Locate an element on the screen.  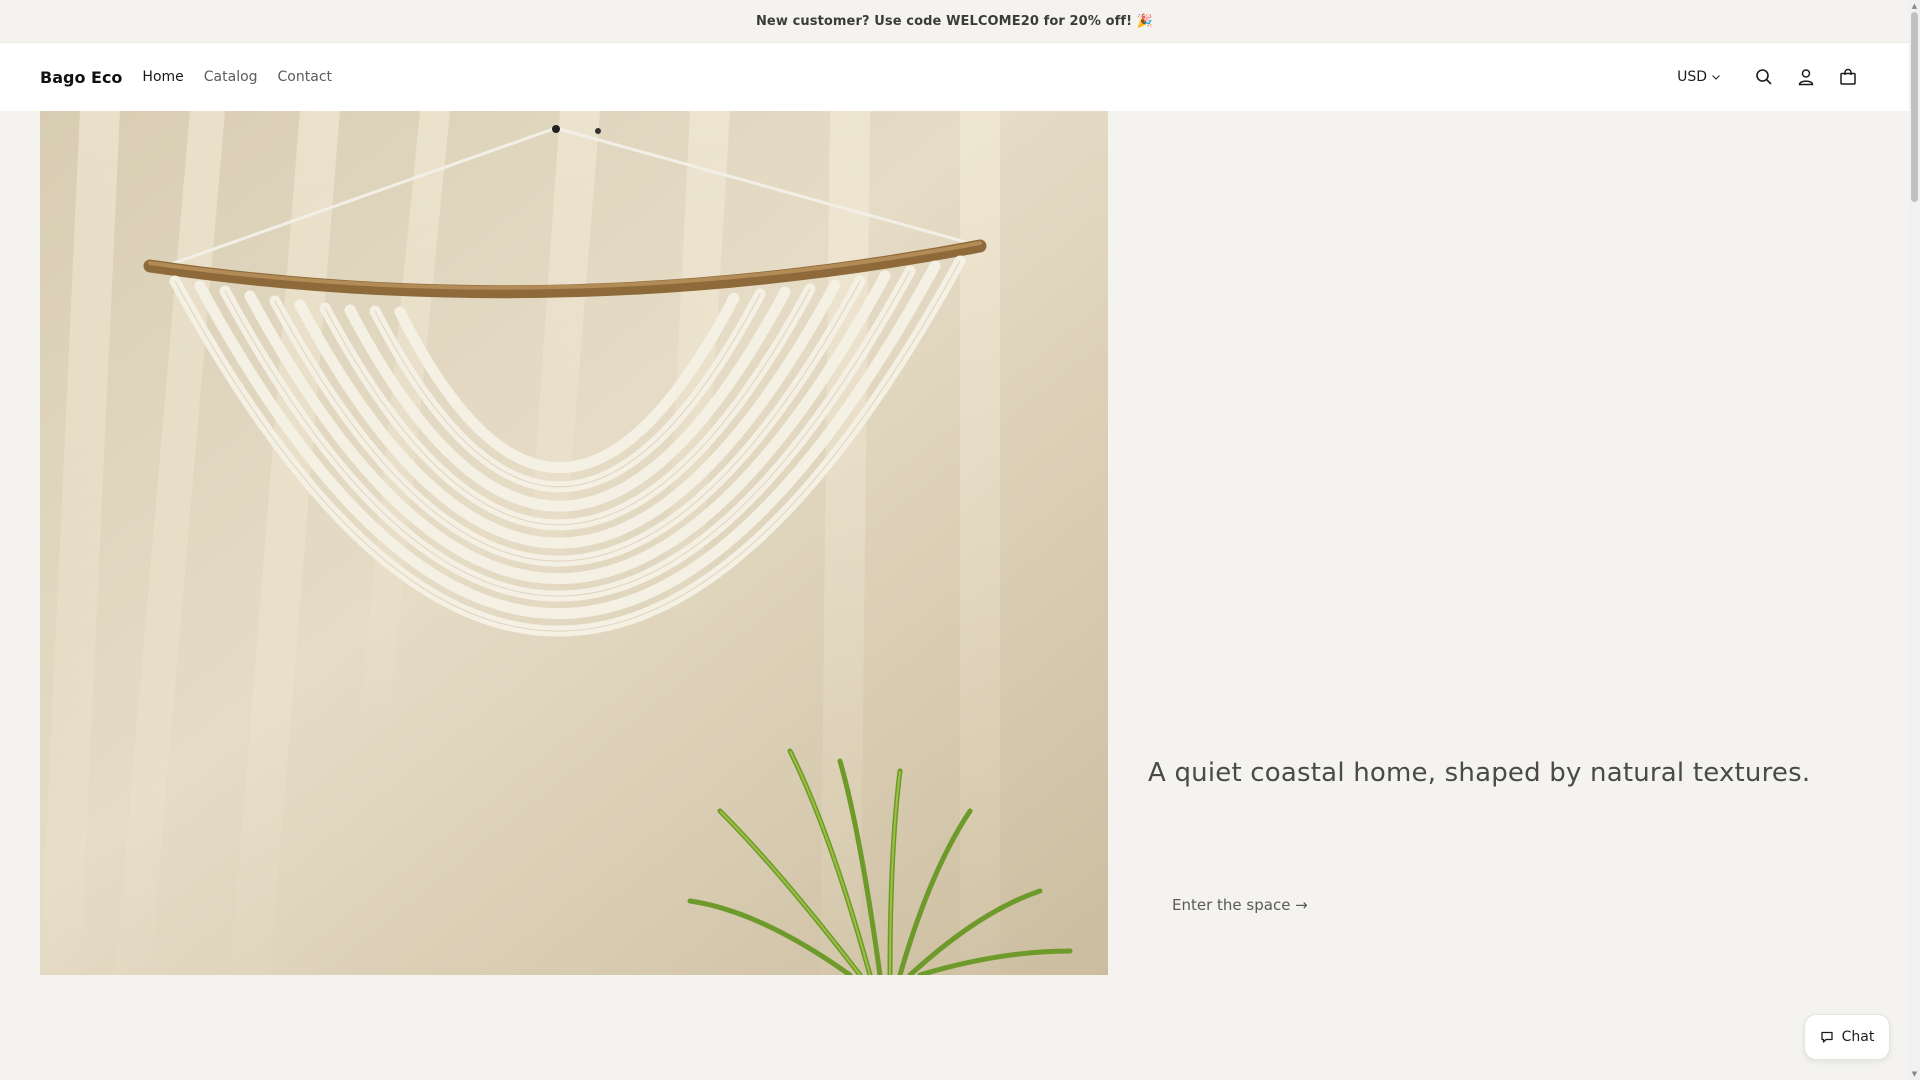
enter-space-link: Enter the space → is located at coordinates (1240, 905).